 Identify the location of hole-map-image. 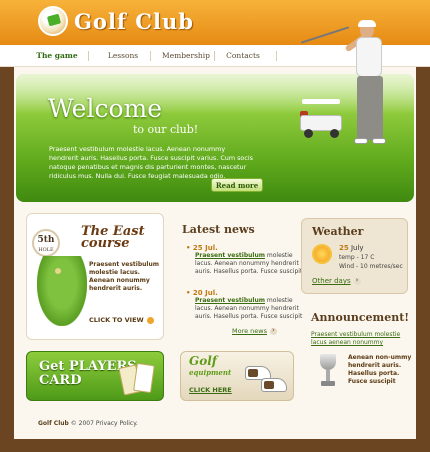
(62, 291).